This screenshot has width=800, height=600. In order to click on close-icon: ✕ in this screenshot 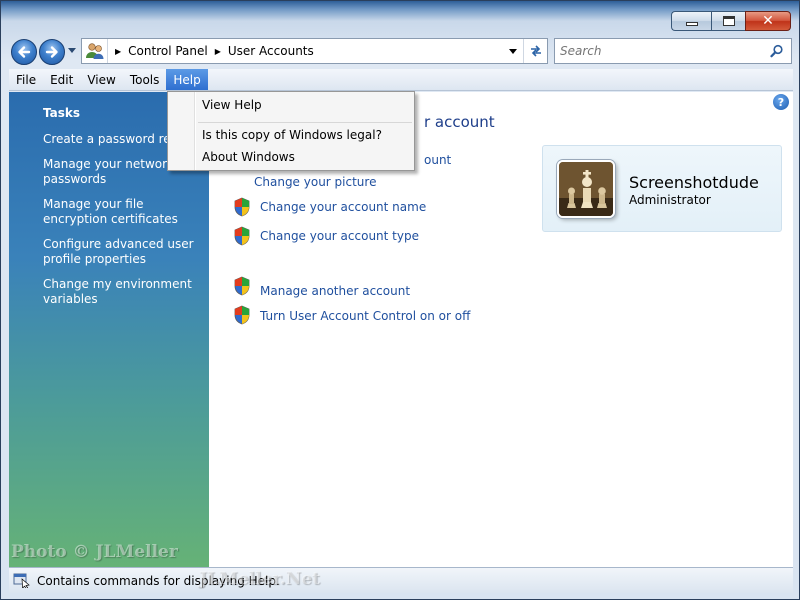, I will do `click(768, 21)`.